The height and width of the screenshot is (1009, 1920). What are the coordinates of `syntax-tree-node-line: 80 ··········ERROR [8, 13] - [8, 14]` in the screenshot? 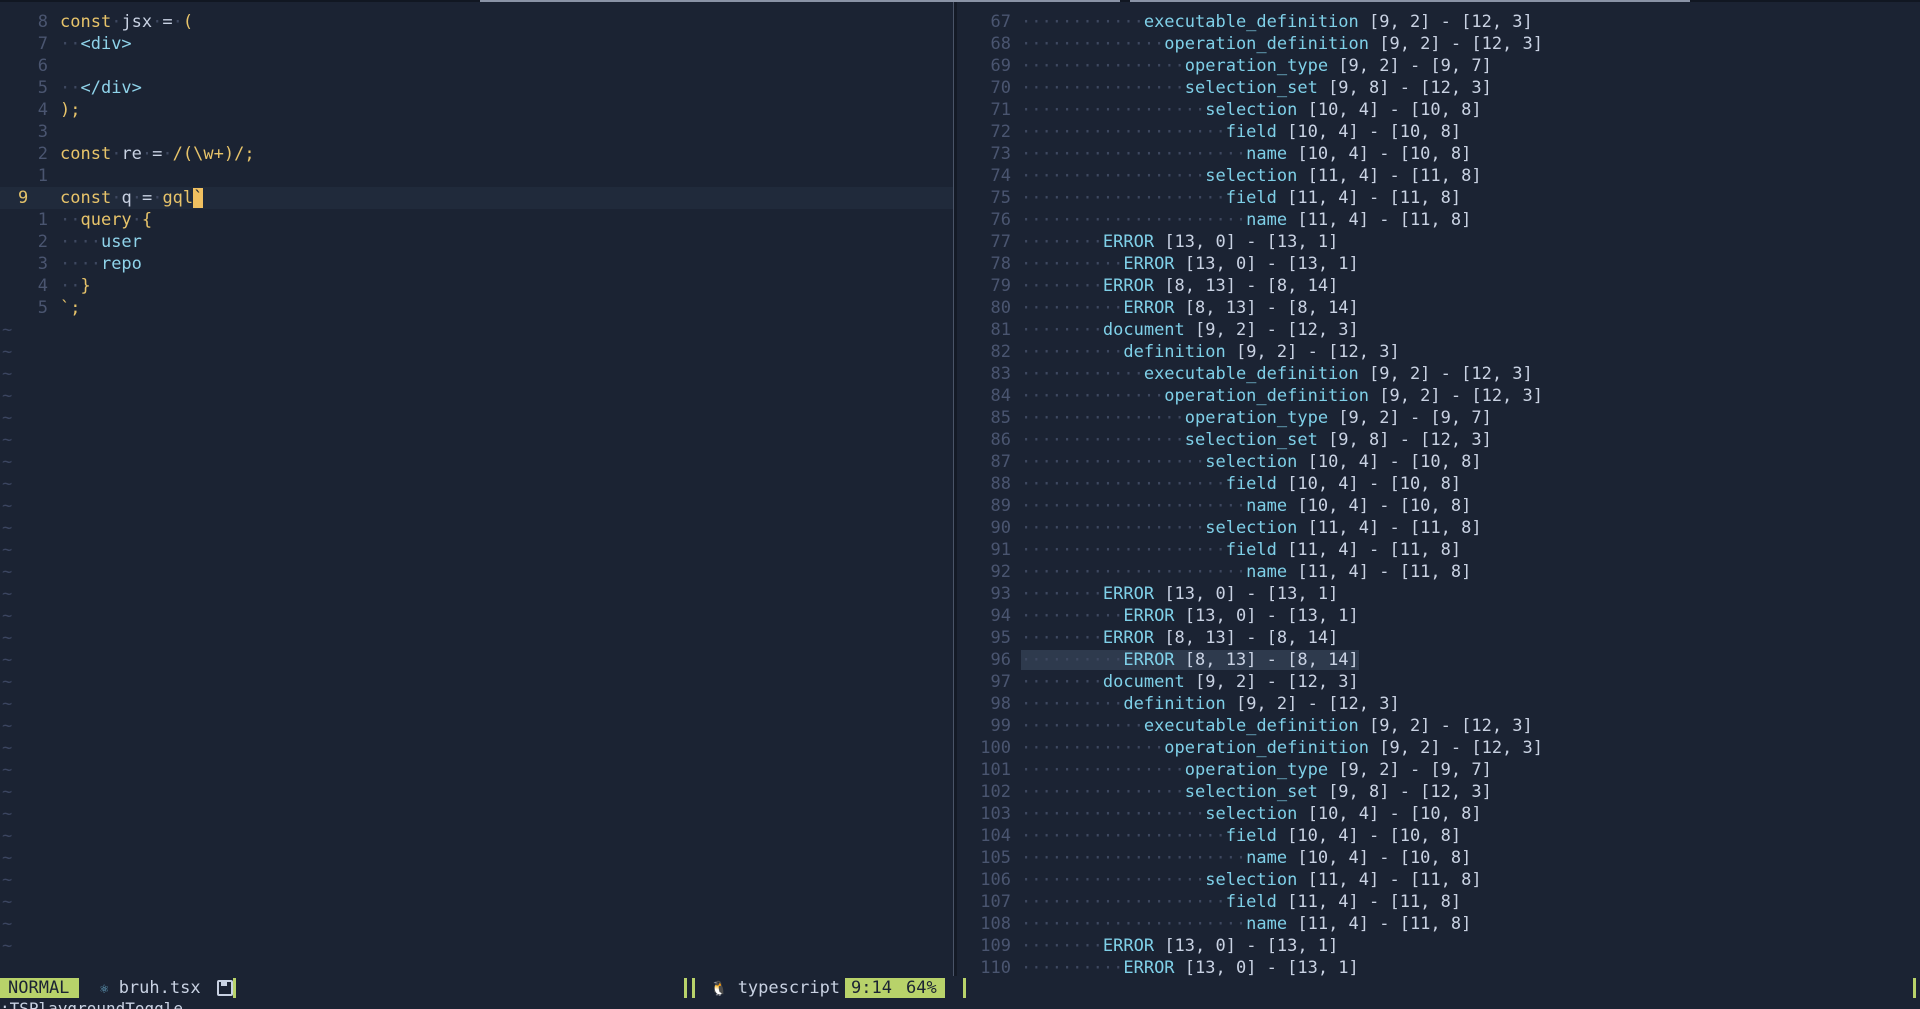 It's located at (1438, 308).